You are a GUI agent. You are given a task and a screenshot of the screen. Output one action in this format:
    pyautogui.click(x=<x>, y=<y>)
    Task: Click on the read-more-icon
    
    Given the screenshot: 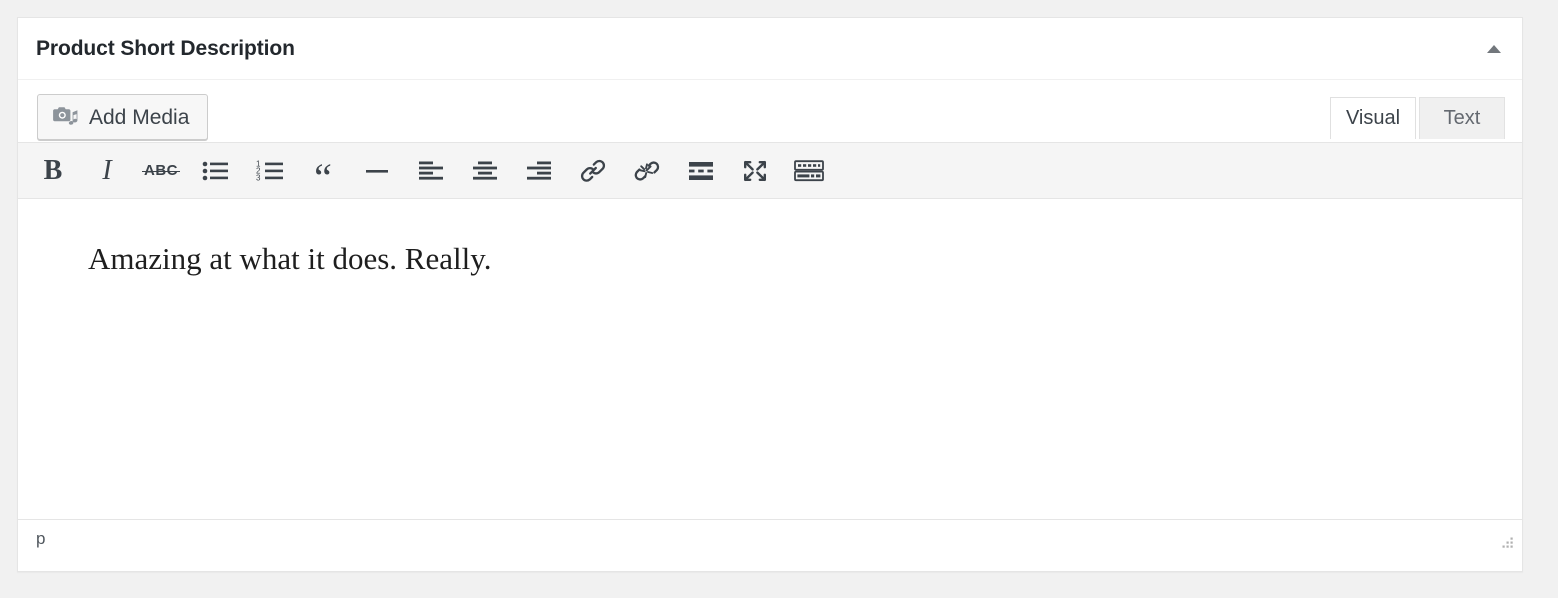 What is the action you would take?
    pyautogui.click(x=701, y=171)
    